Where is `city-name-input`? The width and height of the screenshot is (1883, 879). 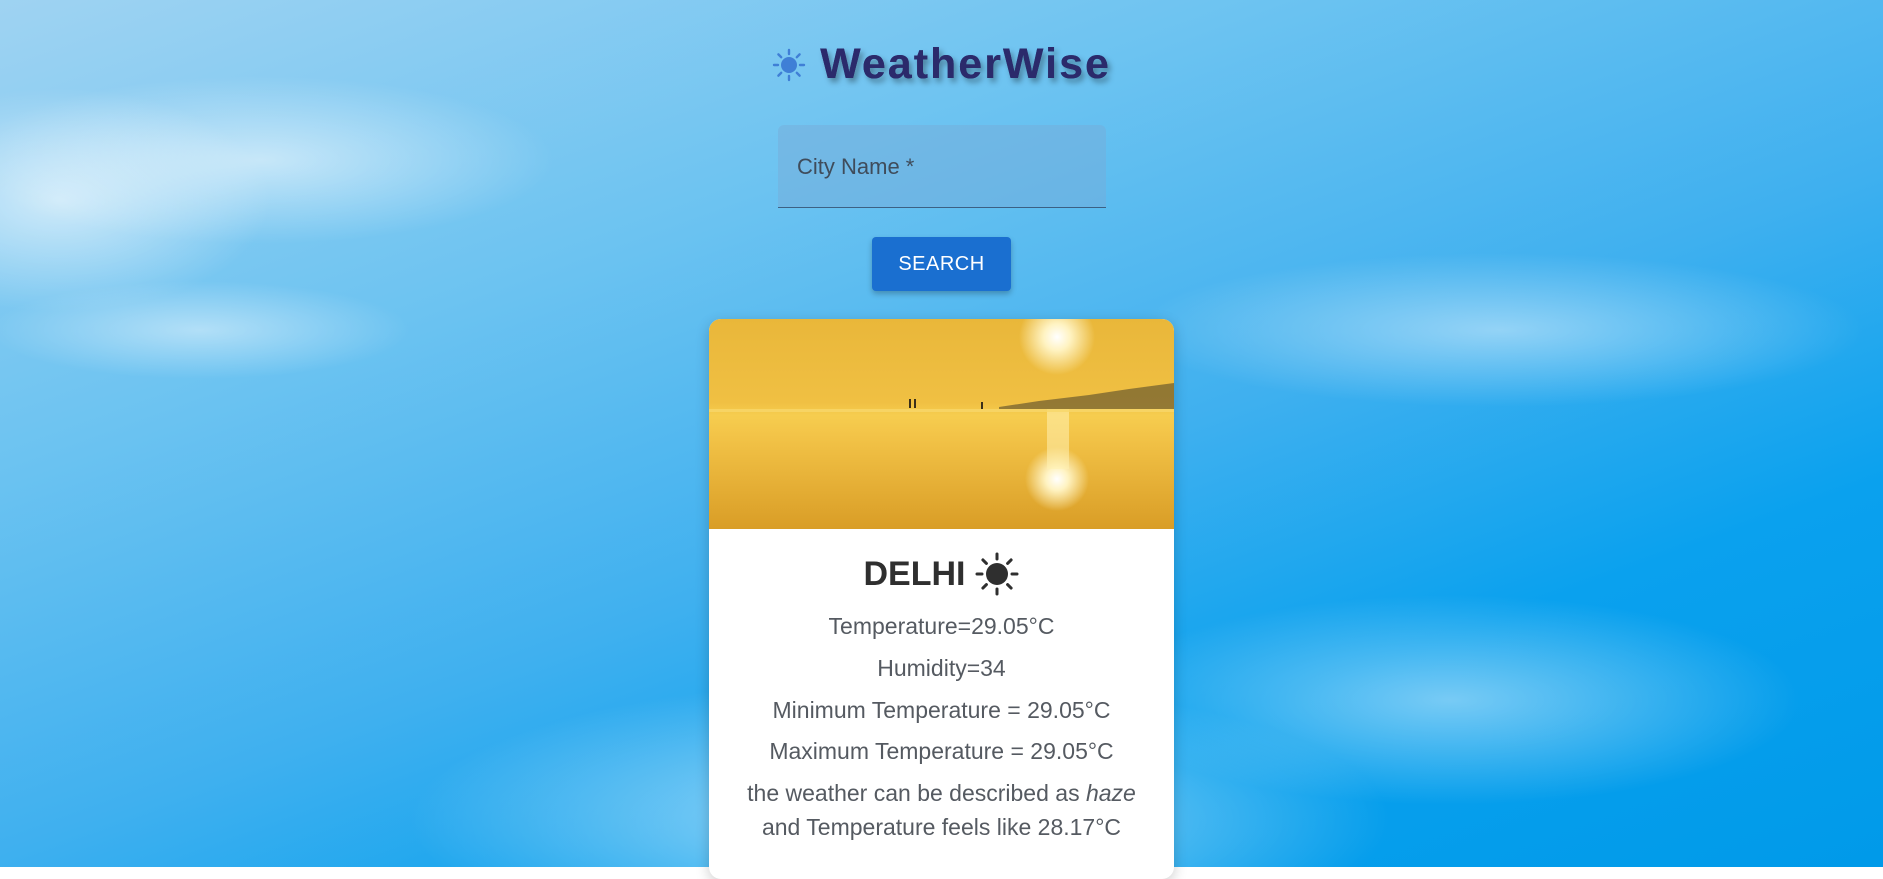
city-name-input is located at coordinates (942, 167).